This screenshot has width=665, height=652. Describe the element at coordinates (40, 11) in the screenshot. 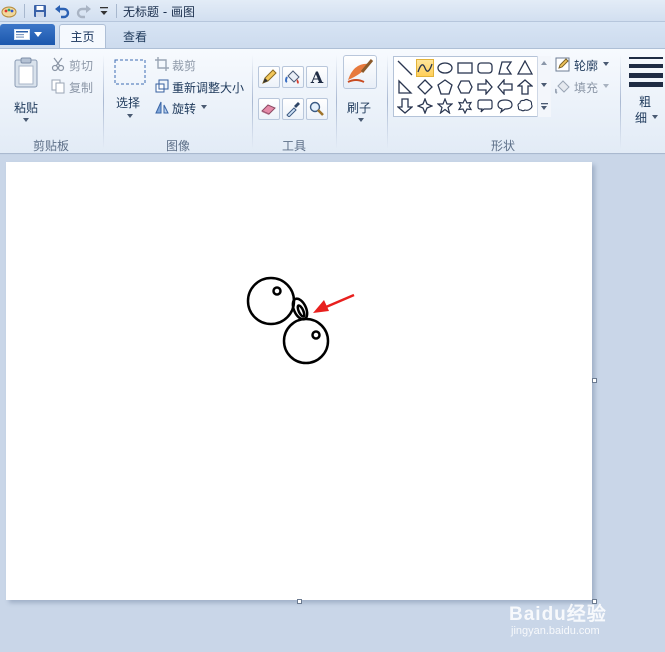

I see `save-icon` at that location.